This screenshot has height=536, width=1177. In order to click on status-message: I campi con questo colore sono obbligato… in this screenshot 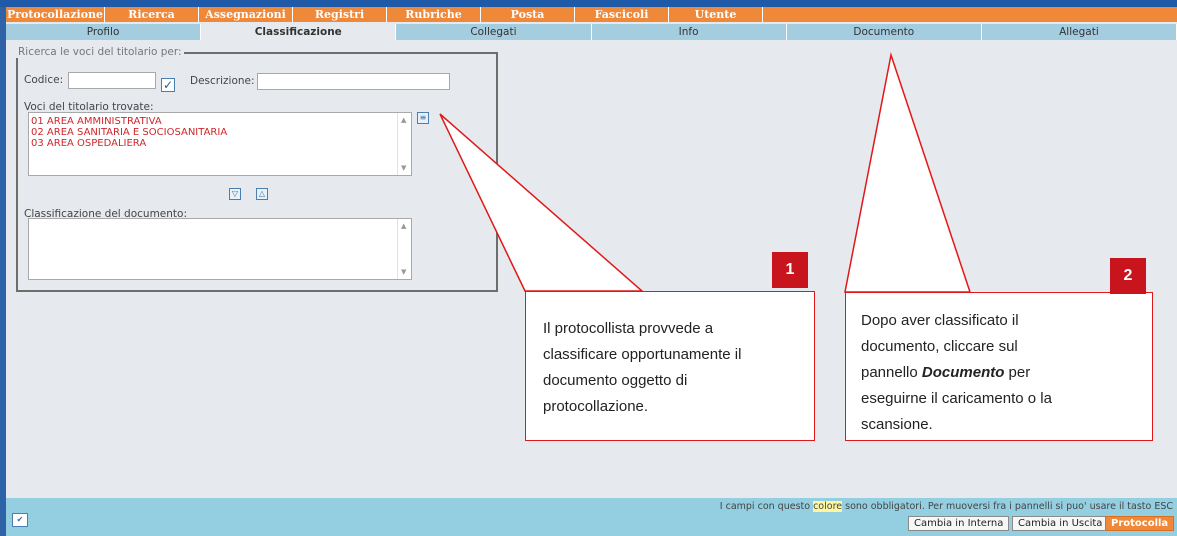, I will do `click(946, 506)`.